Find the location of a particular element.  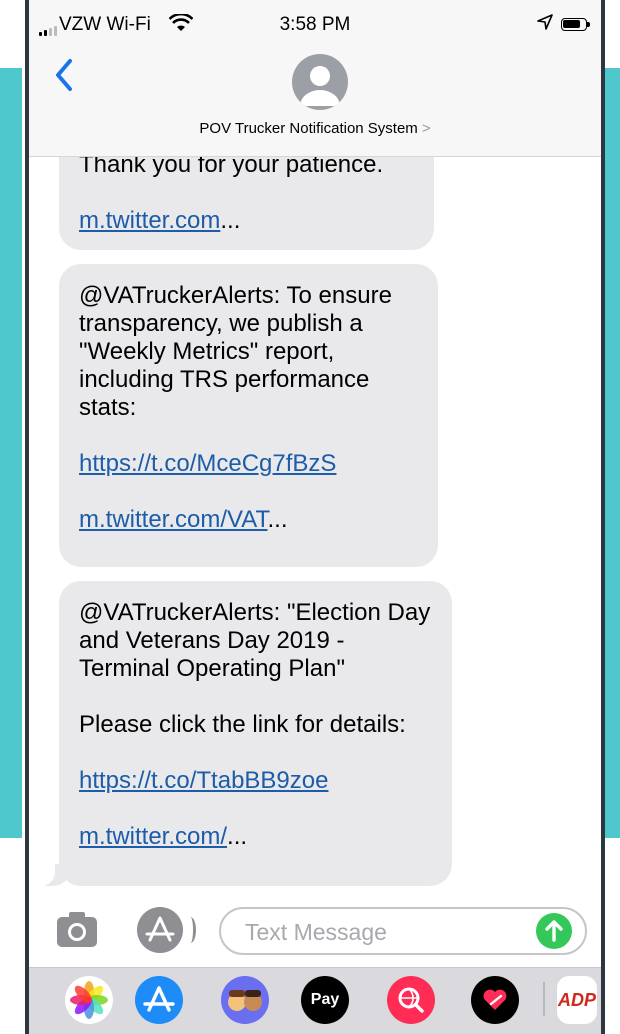

web-search-icon is located at coordinates (411, 1000).